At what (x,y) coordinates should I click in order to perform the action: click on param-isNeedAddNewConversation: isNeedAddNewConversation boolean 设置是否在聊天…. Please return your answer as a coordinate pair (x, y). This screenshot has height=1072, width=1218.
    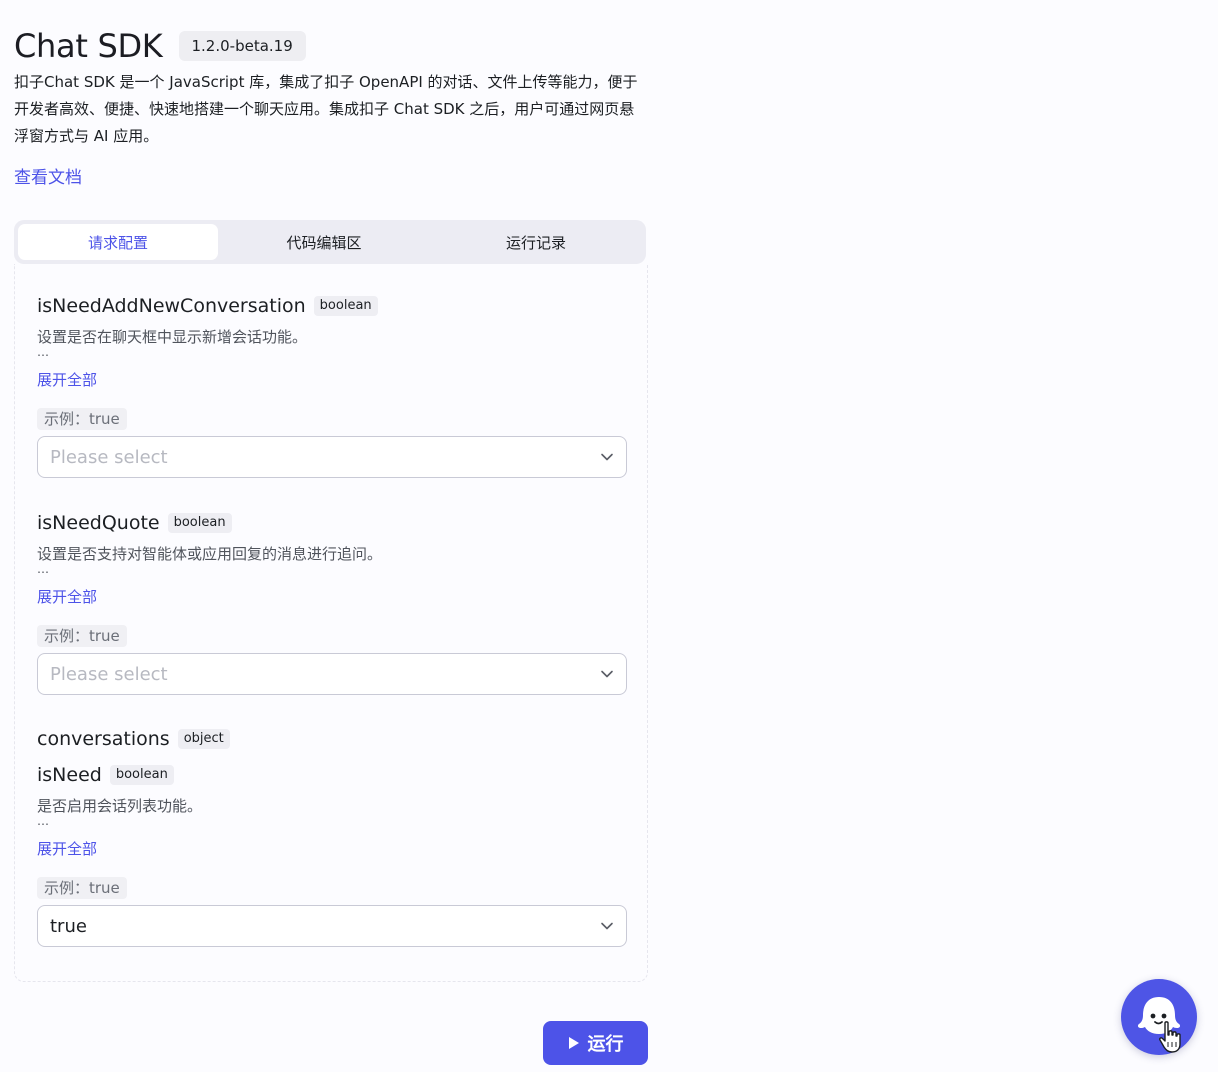
    Looking at the image, I should click on (332, 385).